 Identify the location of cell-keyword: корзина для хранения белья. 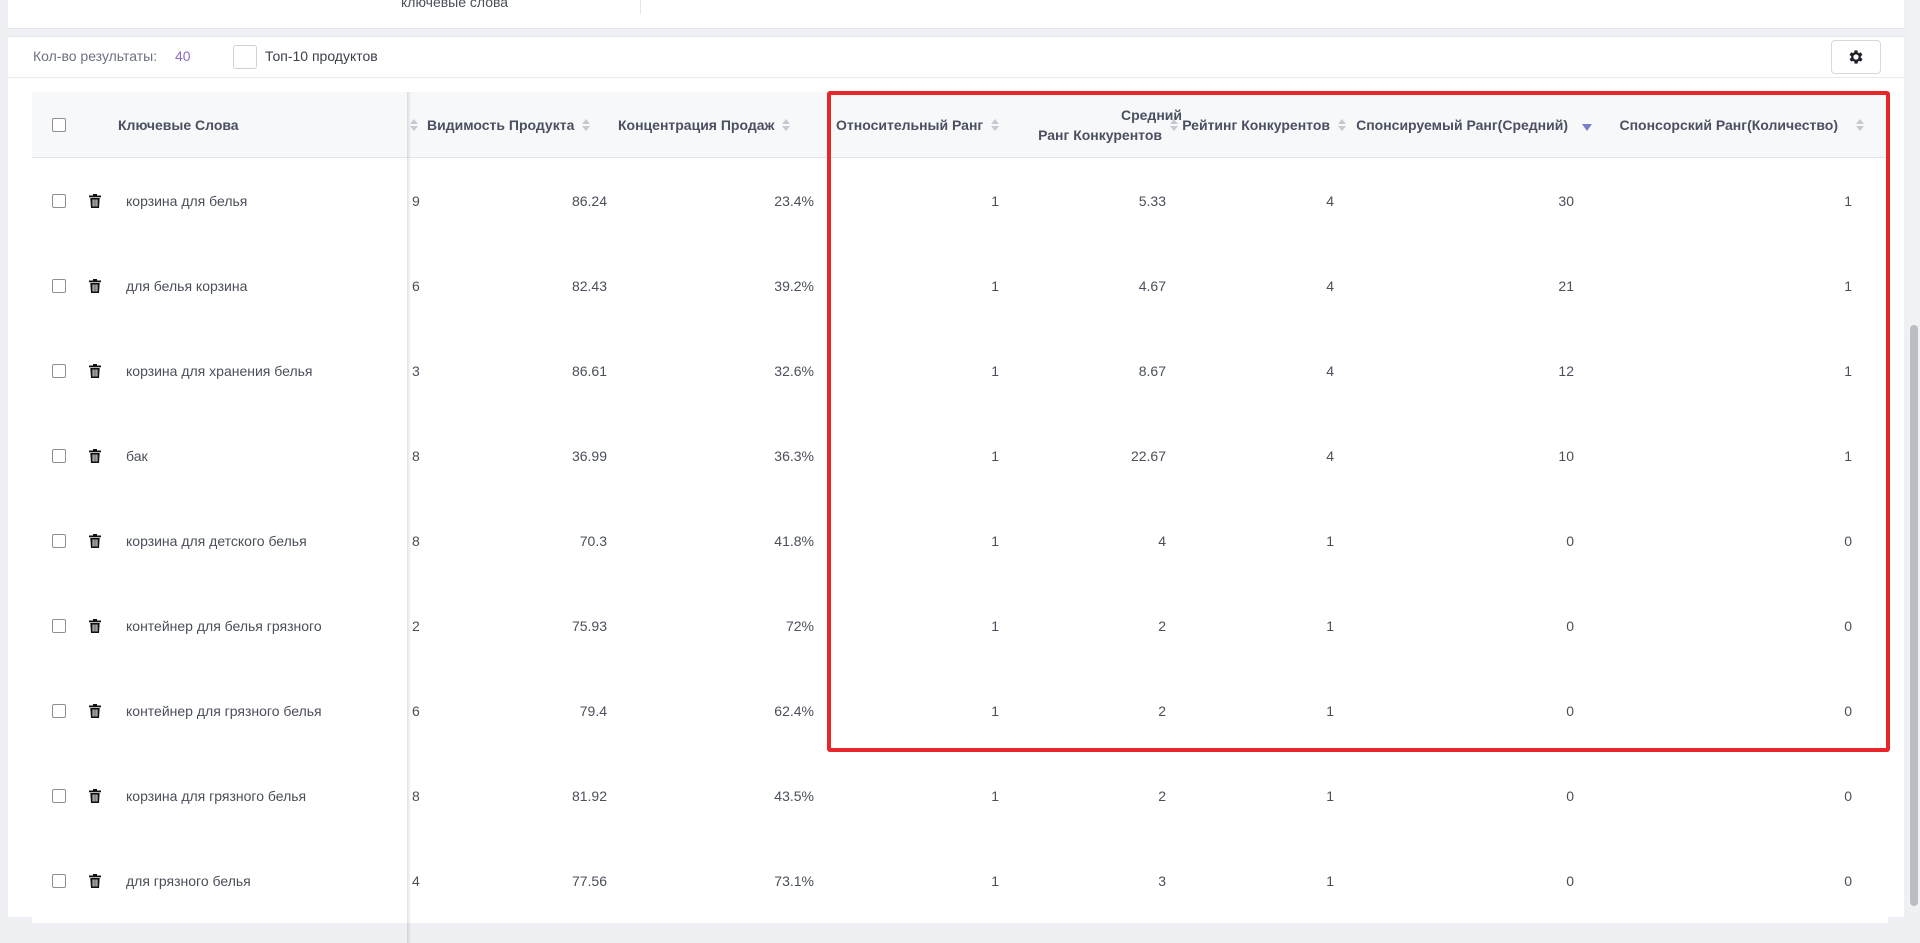
(263, 370).